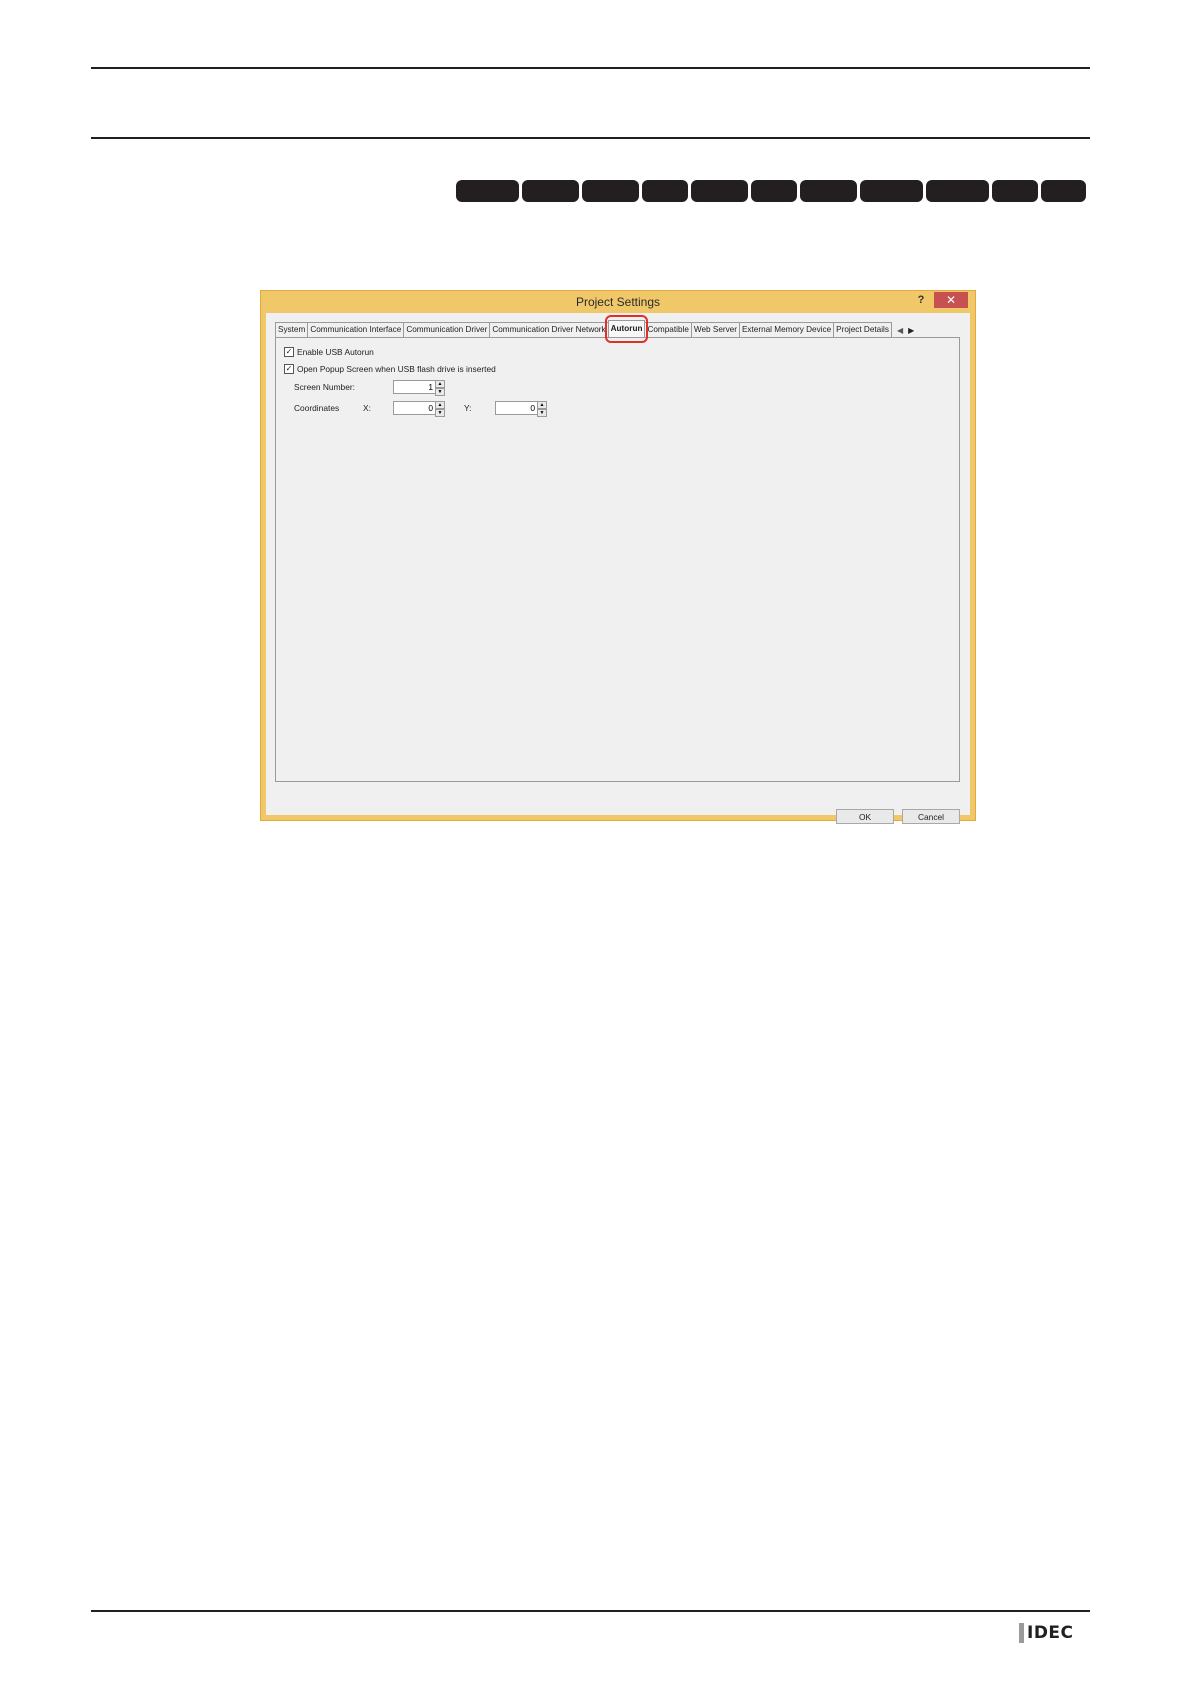 This screenshot has width=1191, height=1684. What do you see at coordinates (367, 408) in the screenshot?
I see `x-label: X:` at bounding box center [367, 408].